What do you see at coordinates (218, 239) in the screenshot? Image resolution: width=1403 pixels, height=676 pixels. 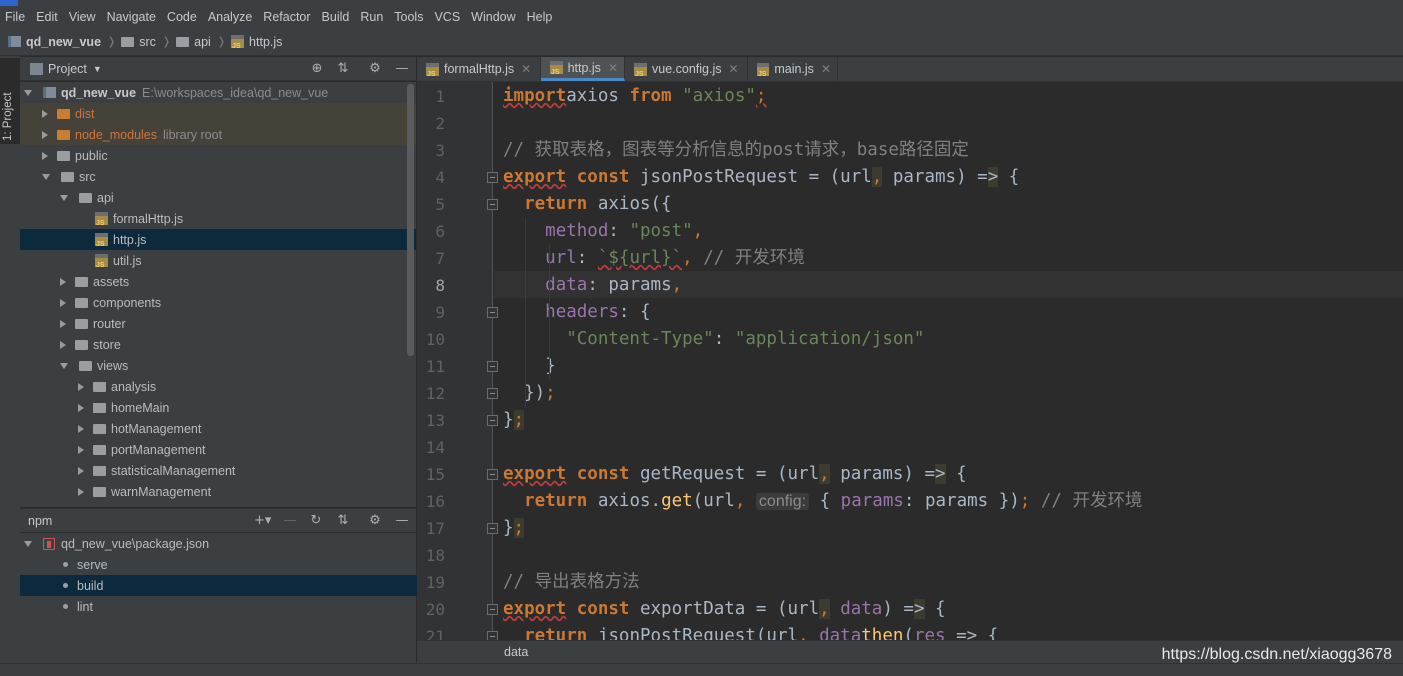 I see `tree-item-http-js: http.js` at bounding box center [218, 239].